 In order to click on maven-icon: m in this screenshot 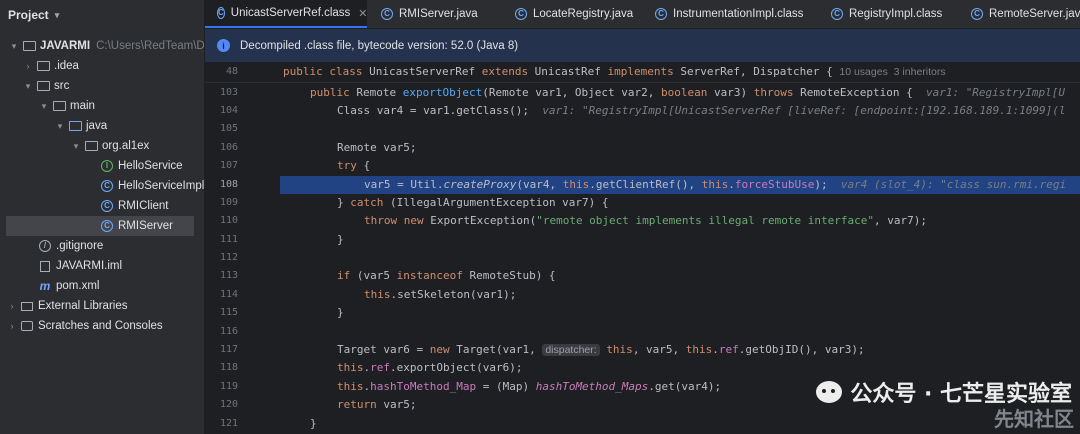, I will do `click(45, 286)`.